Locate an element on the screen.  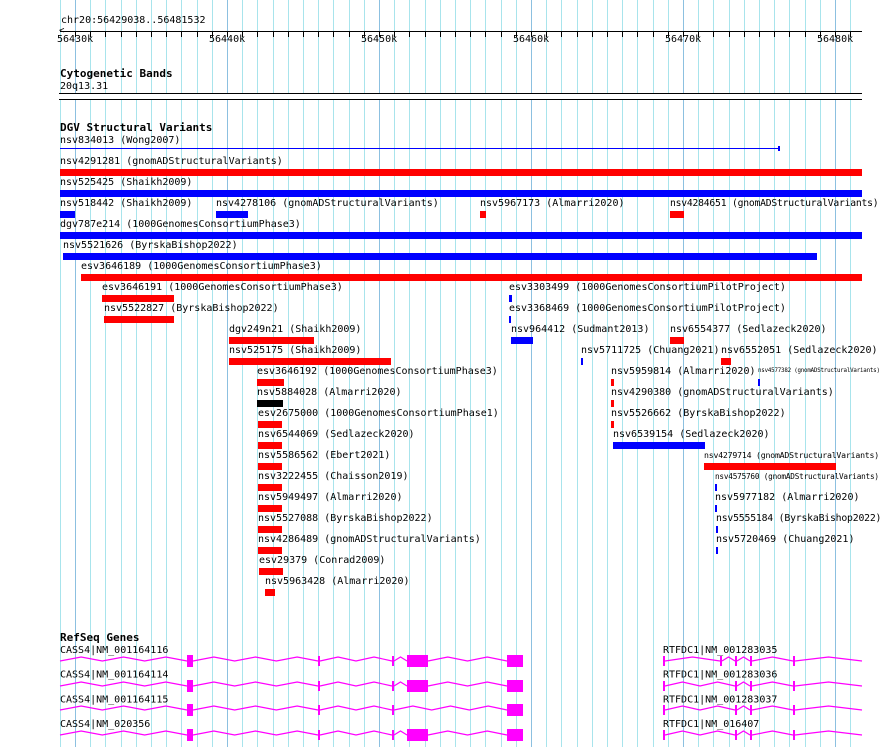
gene-label: CASS4|NM_001164115 is located at coordinates (114, 699).